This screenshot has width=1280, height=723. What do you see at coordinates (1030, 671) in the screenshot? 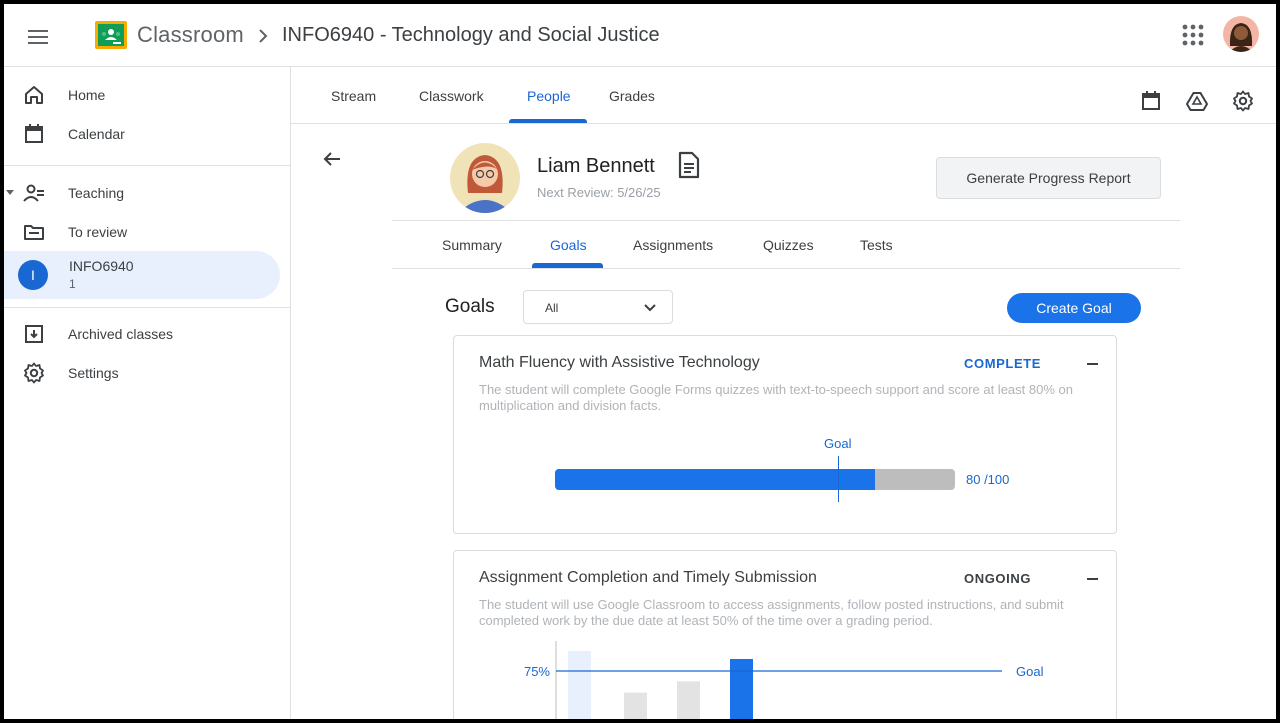
I see `chart-goal-label: Goal` at bounding box center [1030, 671].